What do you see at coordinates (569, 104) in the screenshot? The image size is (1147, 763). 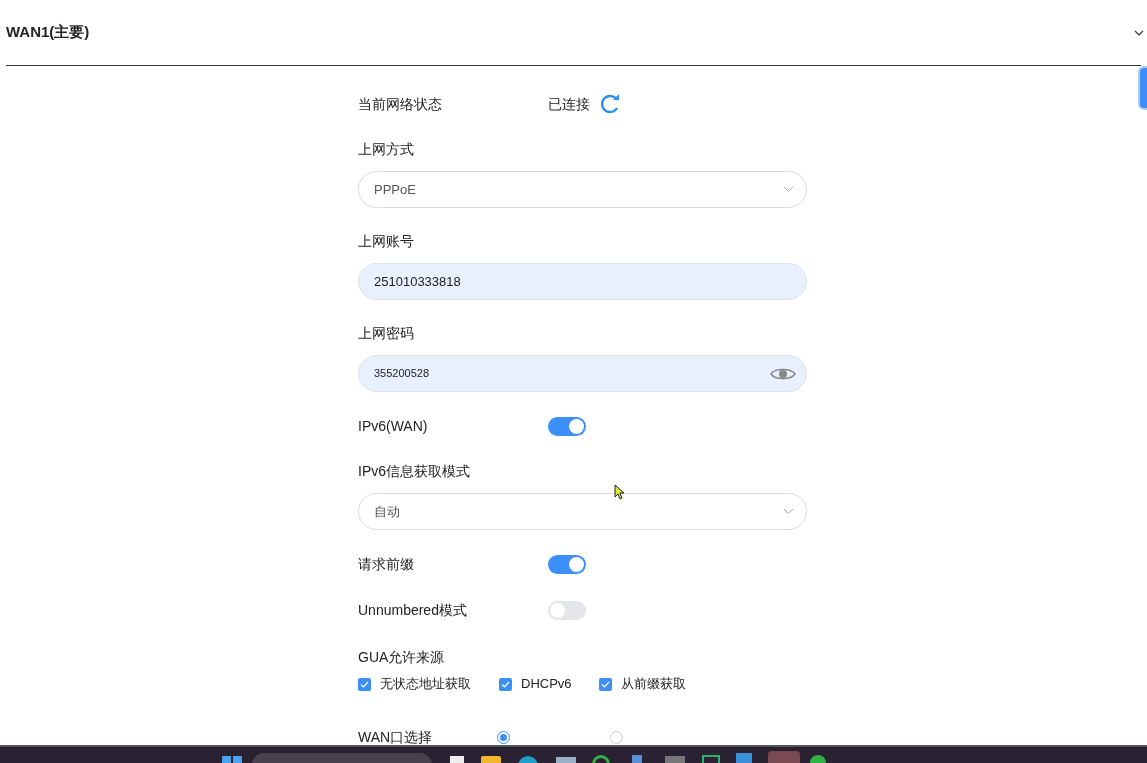 I see `status-text: 已连接` at bounding box center [569, 104].